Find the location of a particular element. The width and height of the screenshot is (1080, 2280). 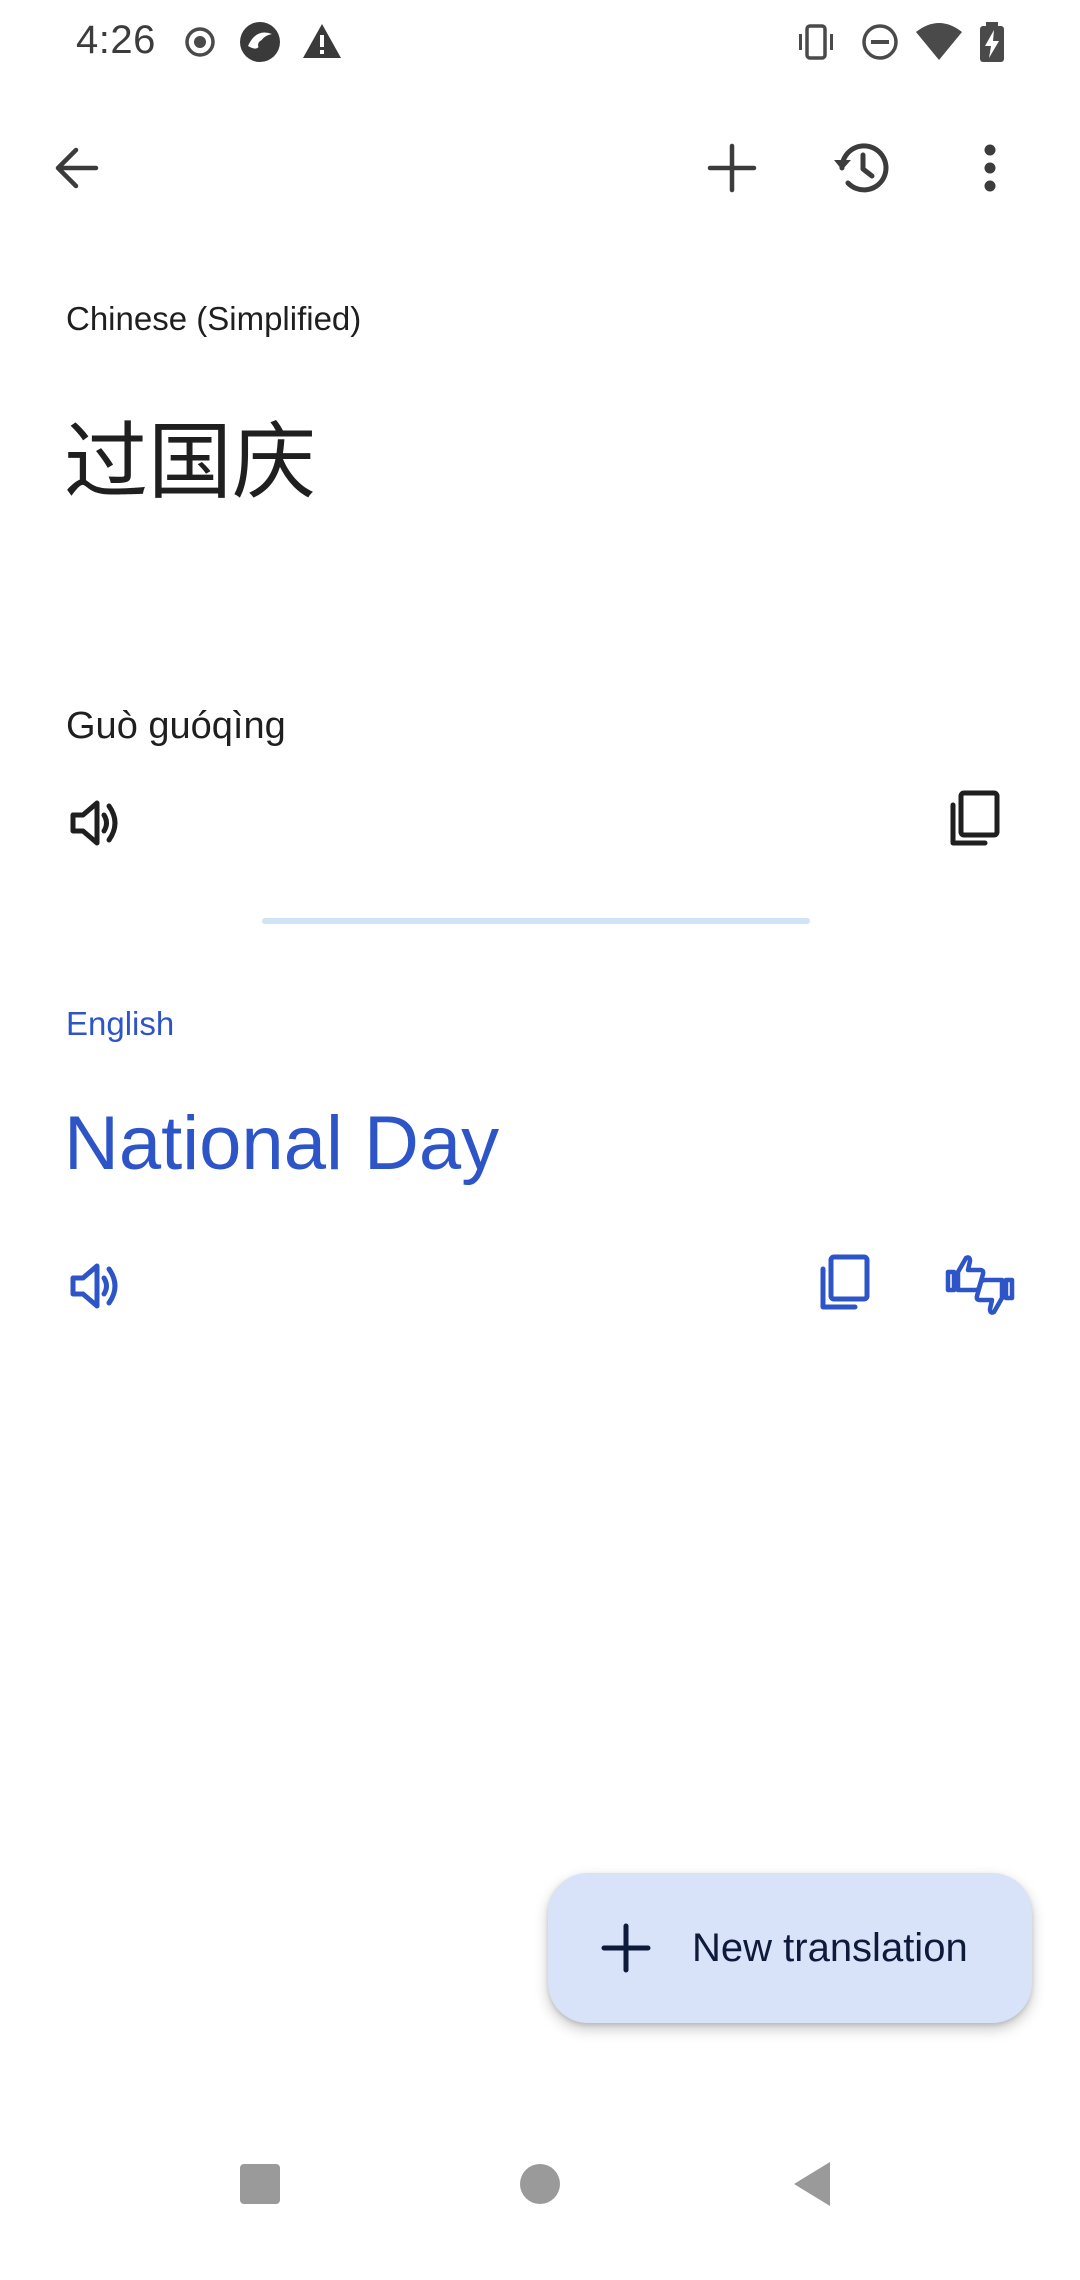

nav-back-button is located at coordinates (812, 2186).